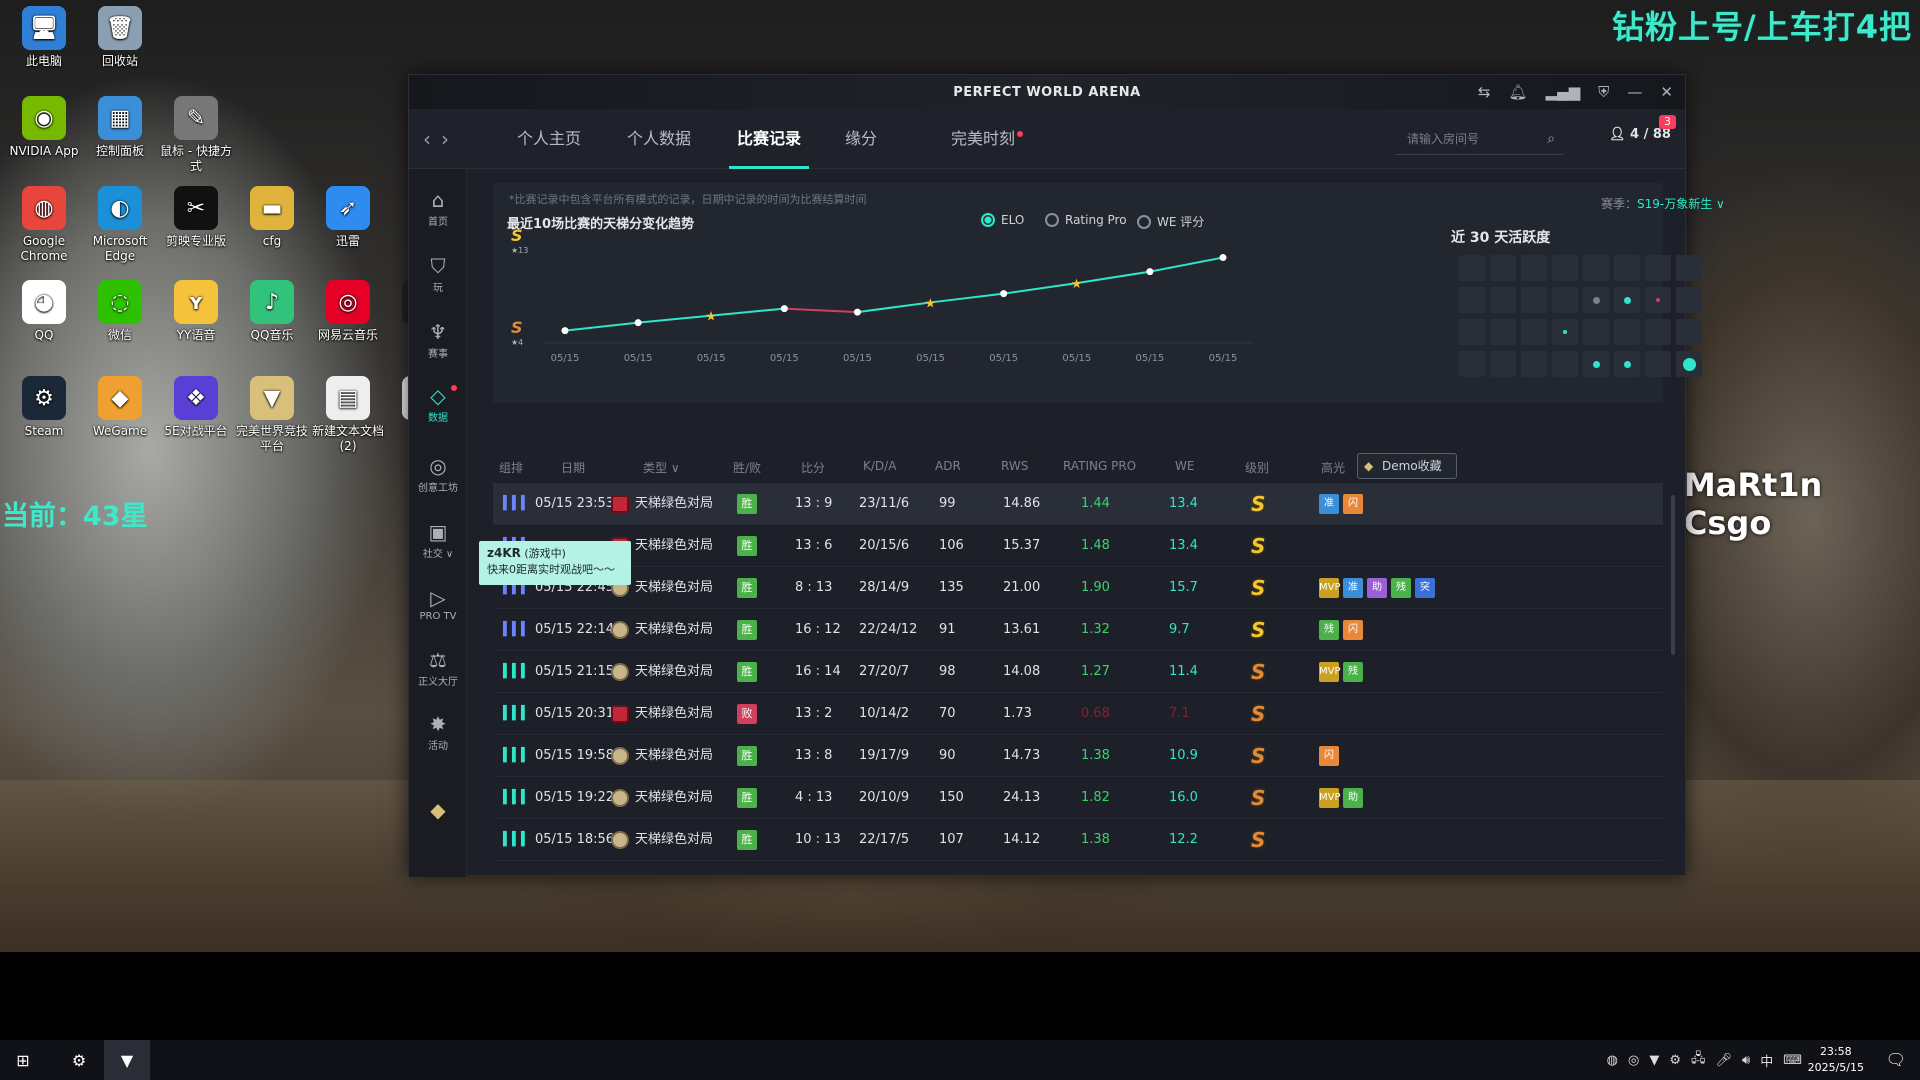 The width and height of the screenshot is (1920, 1080). What do you see at coordinates (44, 225) in the screenshot?
I see `desktop-icon: ◍ Google Chrome` at bounding box center [44, 225].